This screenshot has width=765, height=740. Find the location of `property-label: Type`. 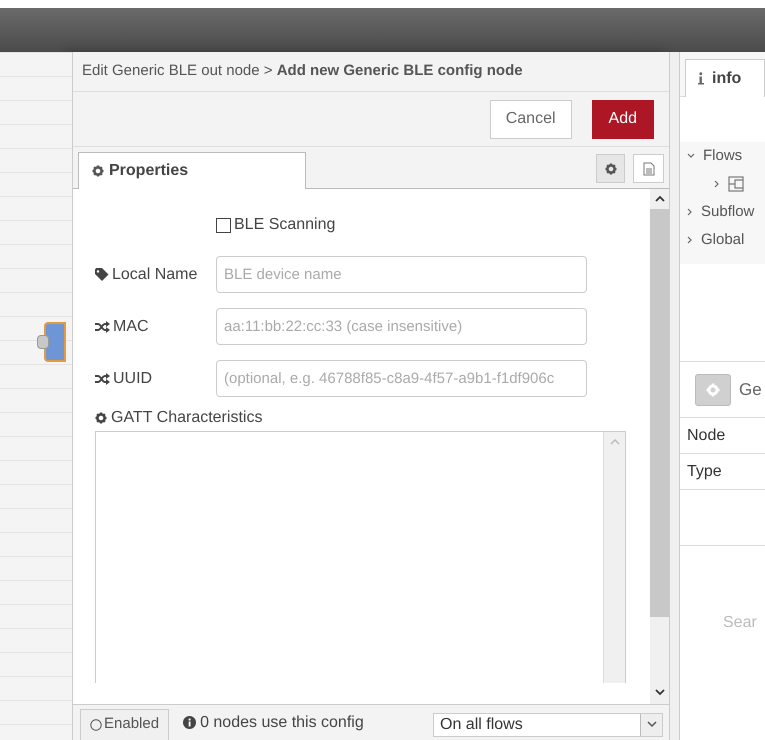

property-label: Type is located at coordinates (704, 472).